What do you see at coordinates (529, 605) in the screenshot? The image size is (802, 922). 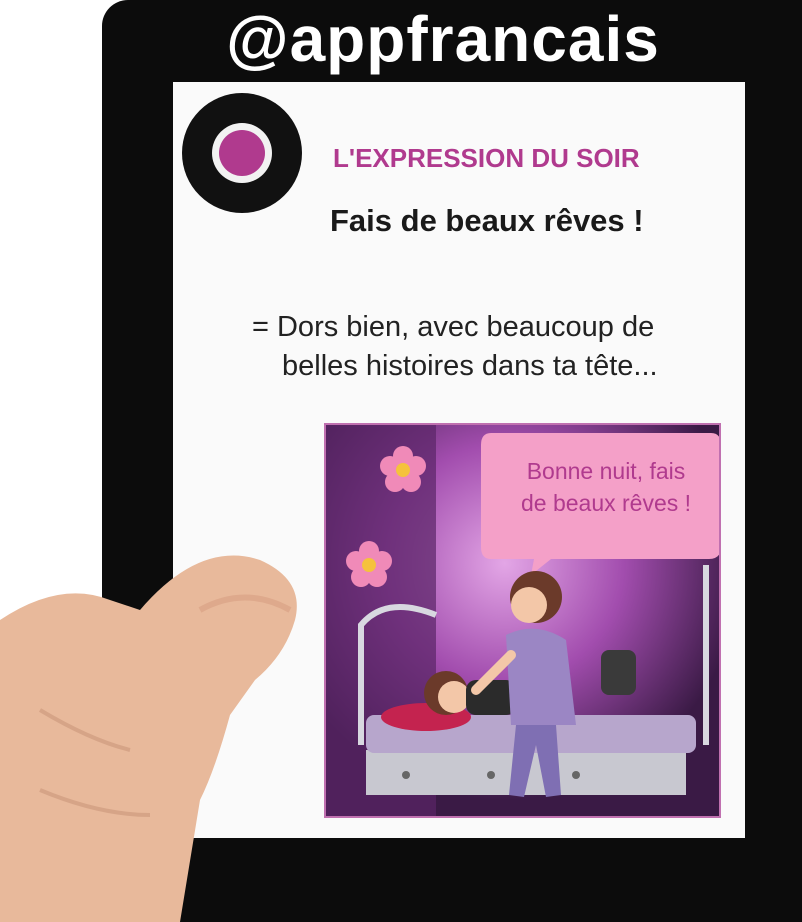 I see `mother-face` at bounding box center [529, 605].